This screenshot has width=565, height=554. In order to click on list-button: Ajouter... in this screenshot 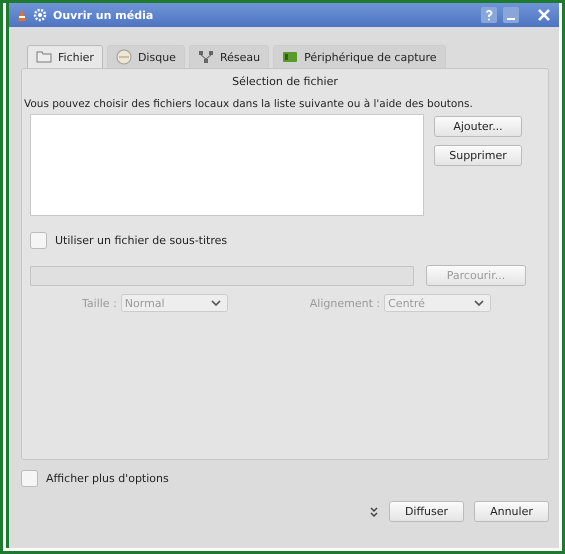, I will do `click(478, 126)`.